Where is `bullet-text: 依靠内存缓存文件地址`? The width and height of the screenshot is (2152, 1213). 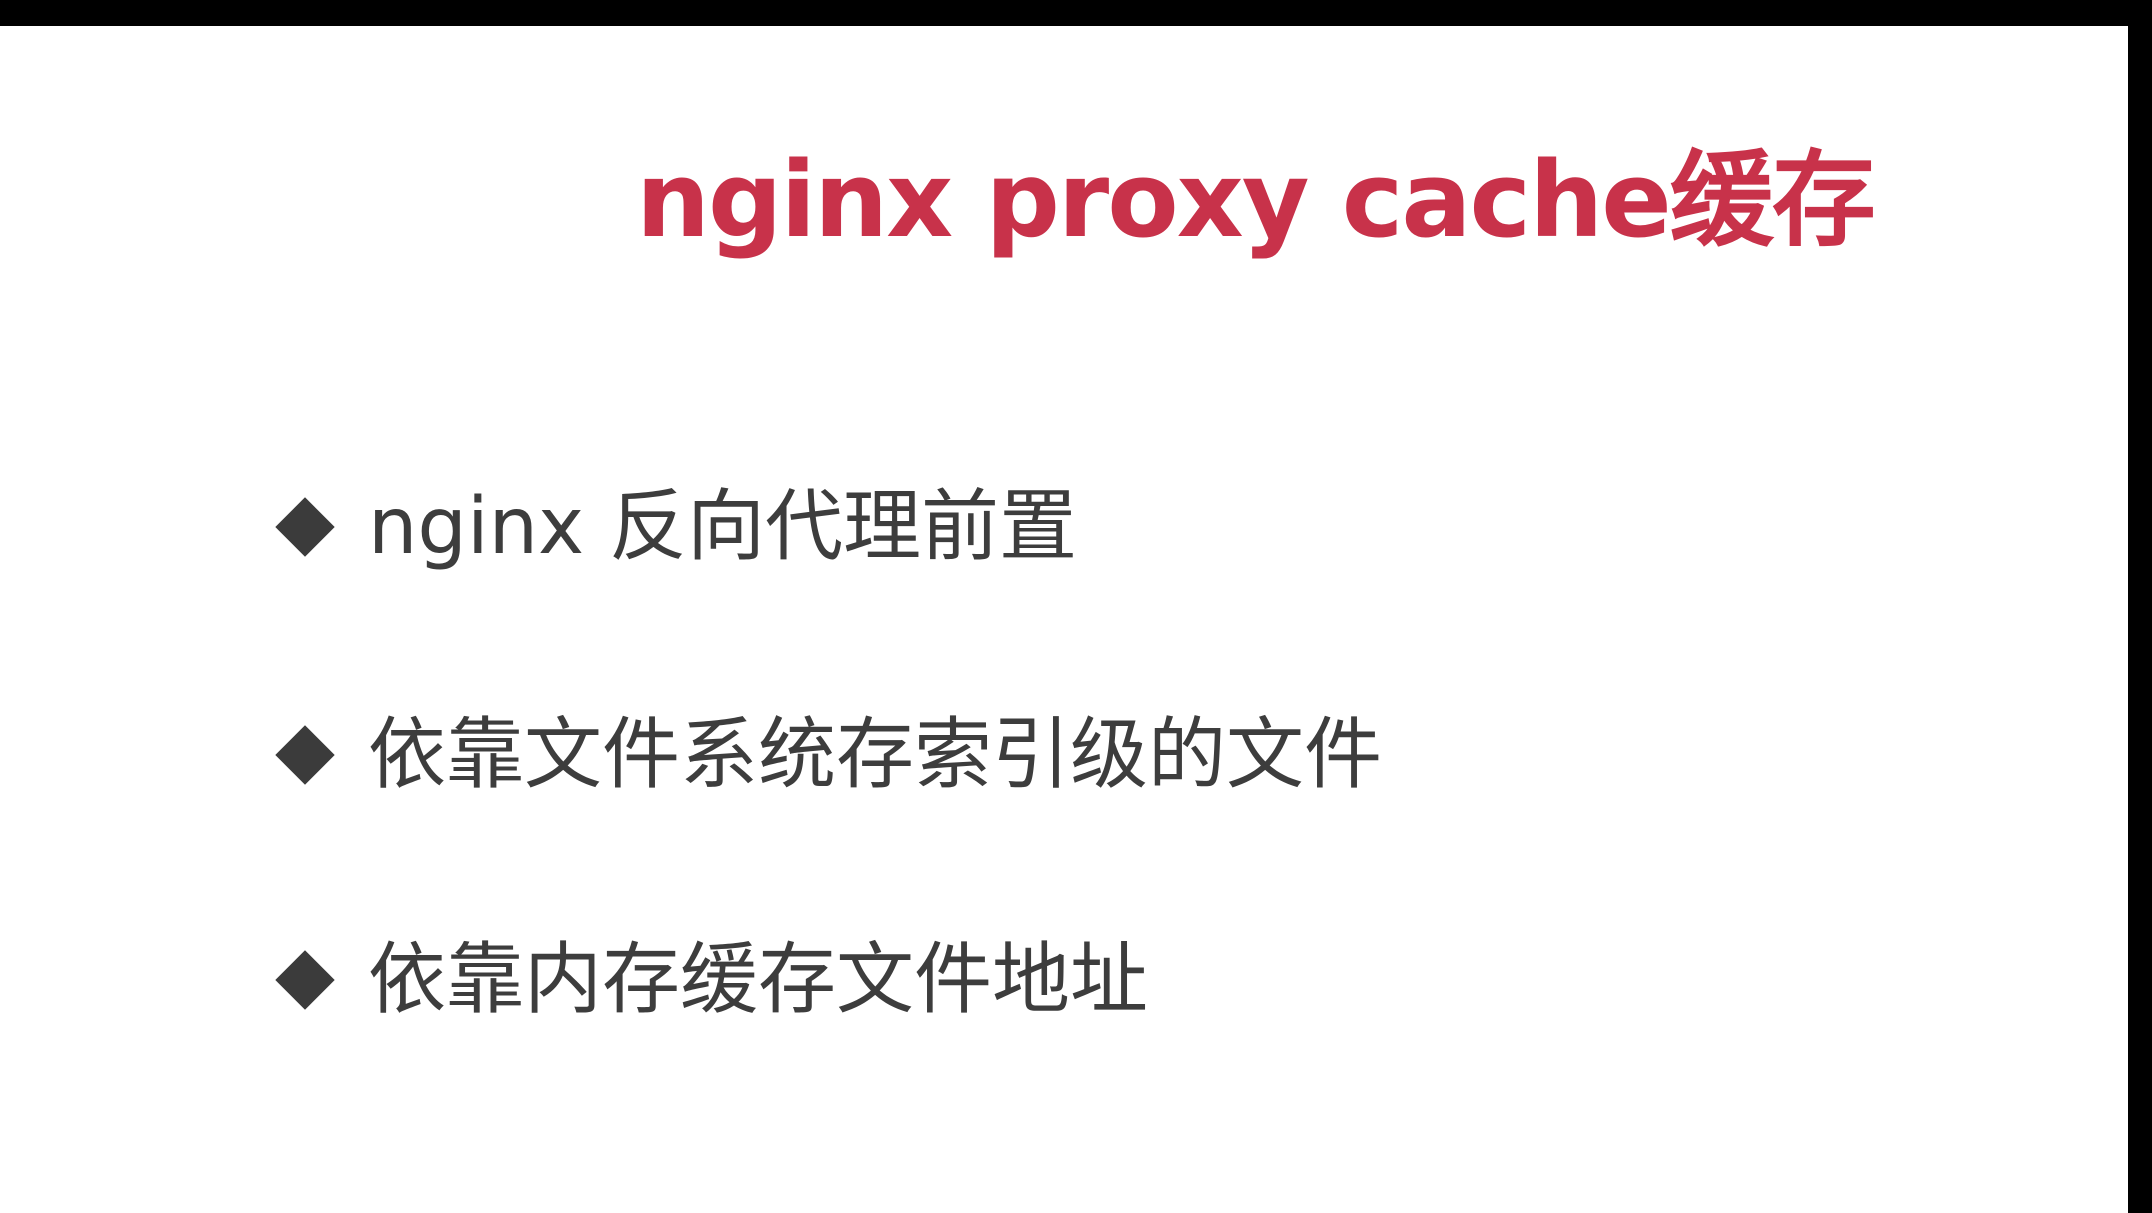 bullet-text: 依靠内存缓存文件地址 is located at coordinates (758, 980).